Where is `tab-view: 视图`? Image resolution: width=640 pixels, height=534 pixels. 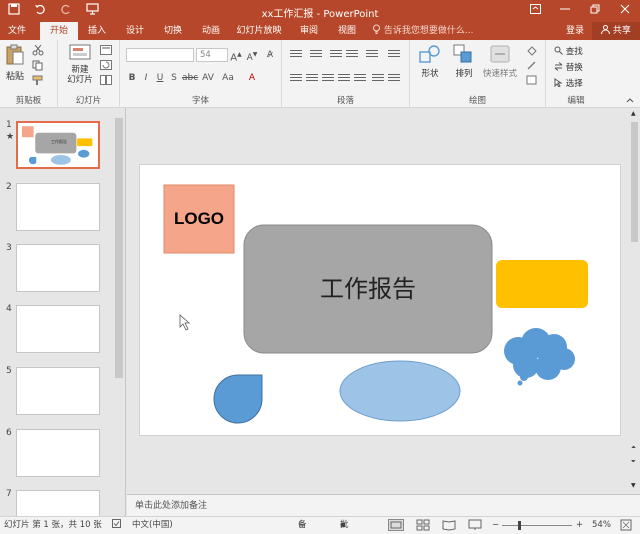 tab-view: 视图 is located at coordinates (347, 31).